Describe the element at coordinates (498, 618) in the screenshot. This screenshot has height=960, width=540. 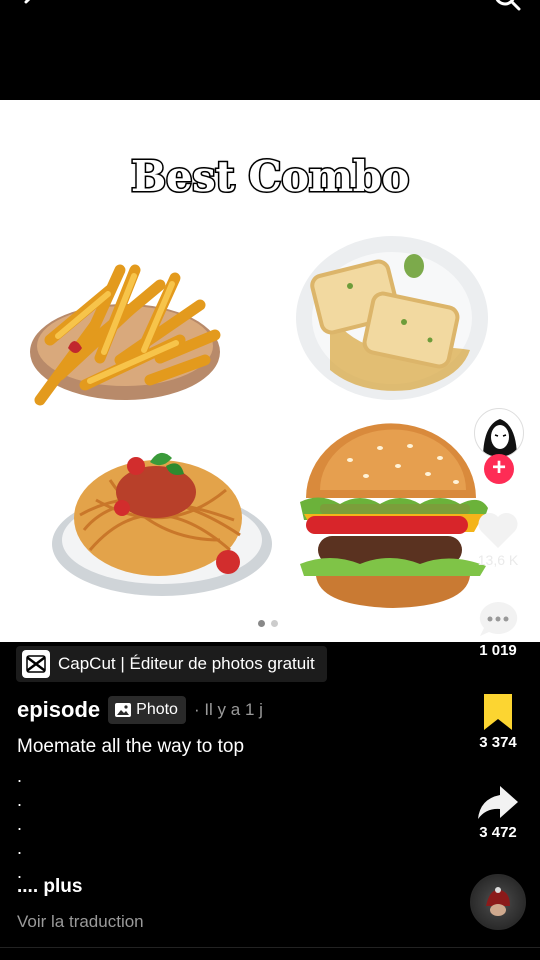
I see `comment-icon` at that location.